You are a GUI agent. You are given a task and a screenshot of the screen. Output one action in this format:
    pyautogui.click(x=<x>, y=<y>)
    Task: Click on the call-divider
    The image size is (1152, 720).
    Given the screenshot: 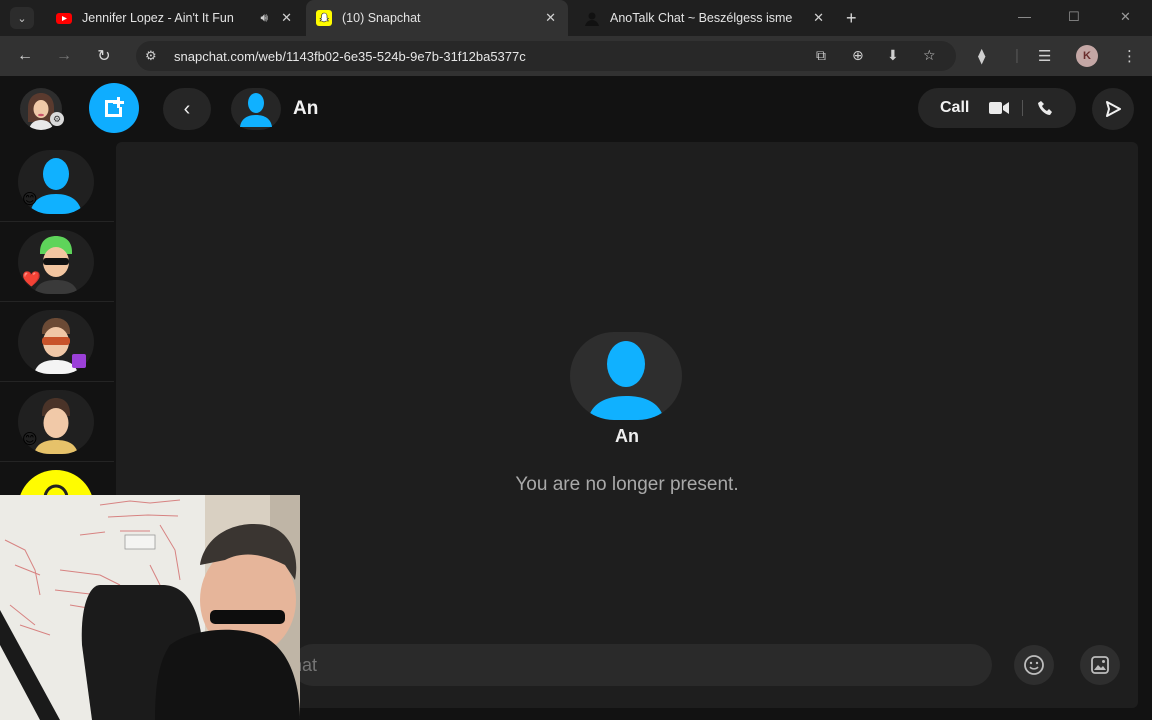 What is the action you would take?
    pyautogui.click(x=1022, y=108)
    